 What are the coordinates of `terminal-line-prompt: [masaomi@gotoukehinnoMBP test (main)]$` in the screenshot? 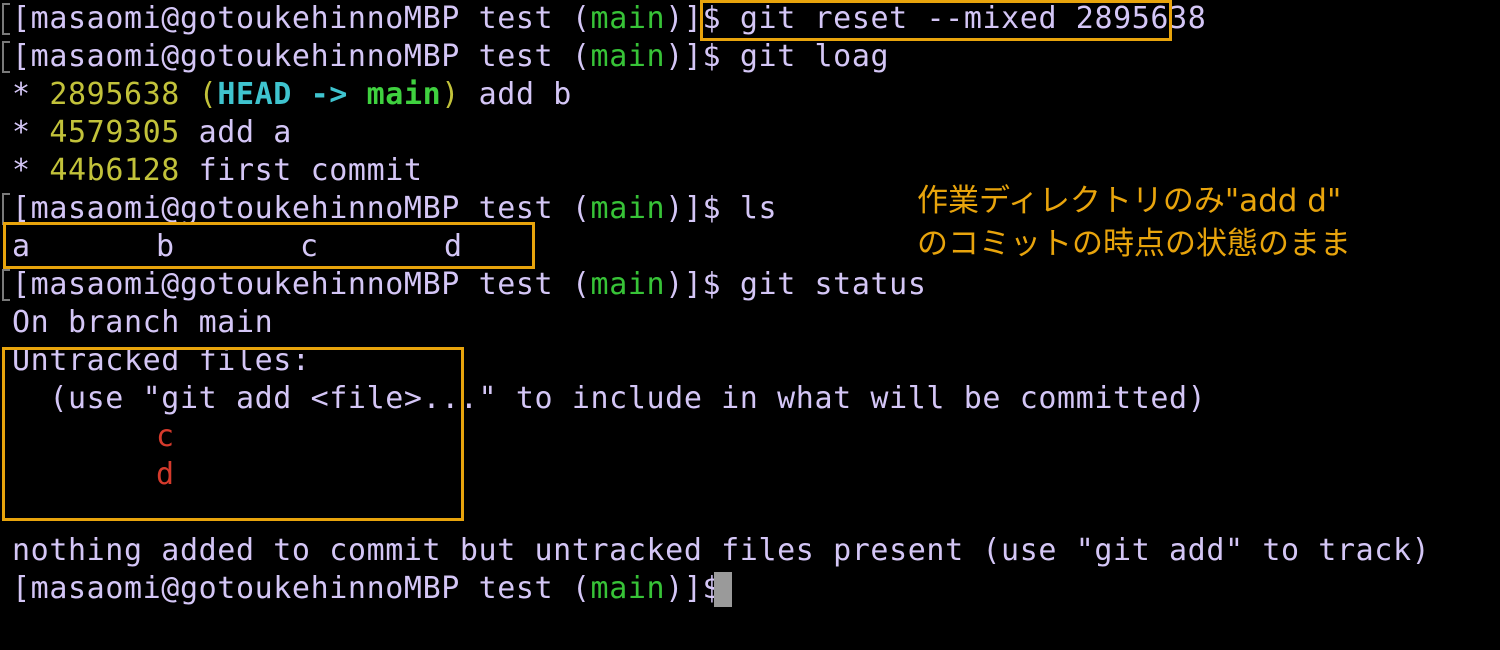 It's located at (366, 589).